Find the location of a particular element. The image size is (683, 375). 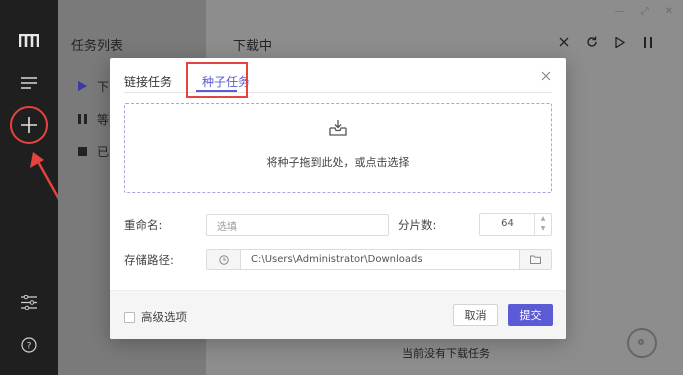

task-list-title: 任务列表 is located at coordinates (97, 46).